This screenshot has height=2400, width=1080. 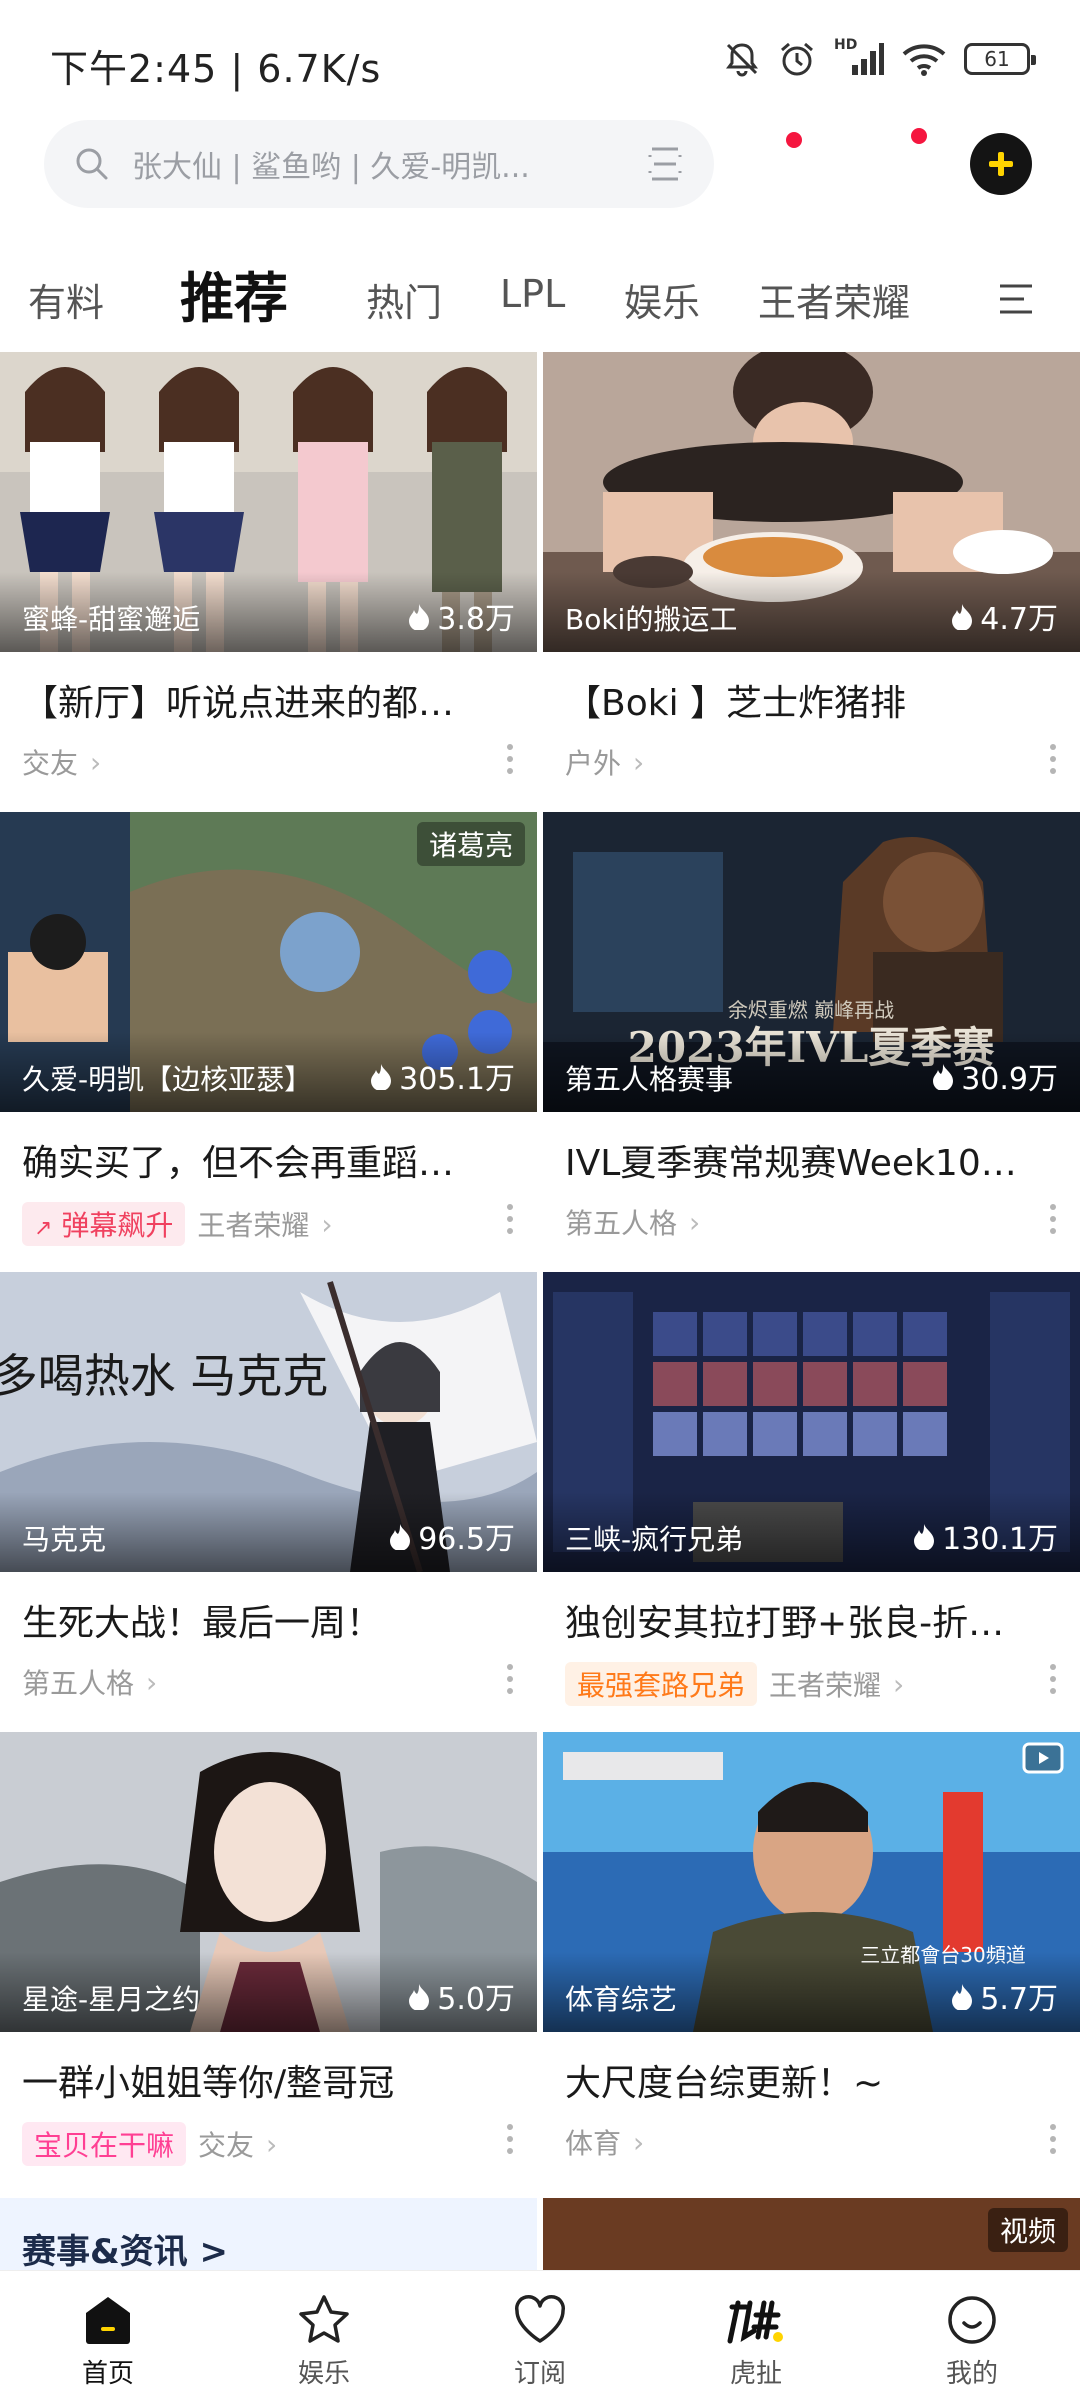 What do you see at coordinates (811, 577) in the screenshot?
I see `stream-card: Boki的搬运工 4.7万 【Boki 】芝士炸猪排 户外 ›` at bounding box center [811, 577].